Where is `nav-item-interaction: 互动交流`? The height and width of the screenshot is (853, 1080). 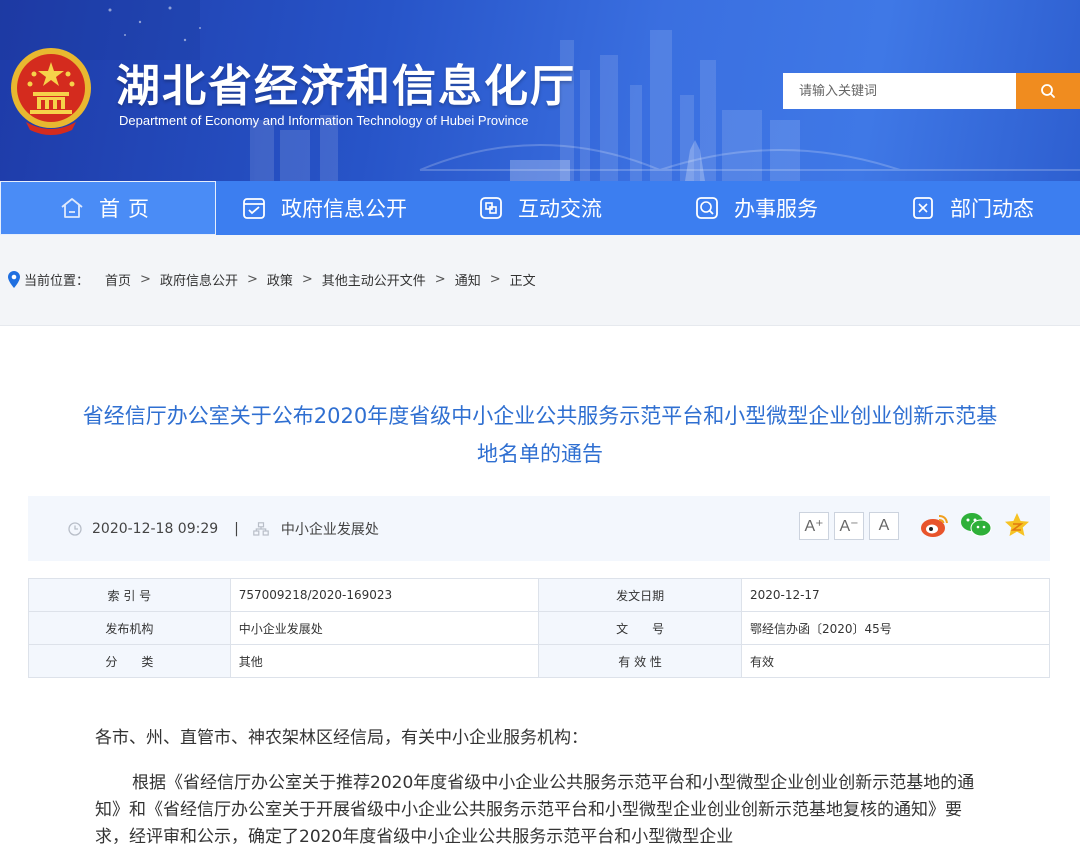
nav-item-interaction: 互动交流 is located at coordinates (540, 208).